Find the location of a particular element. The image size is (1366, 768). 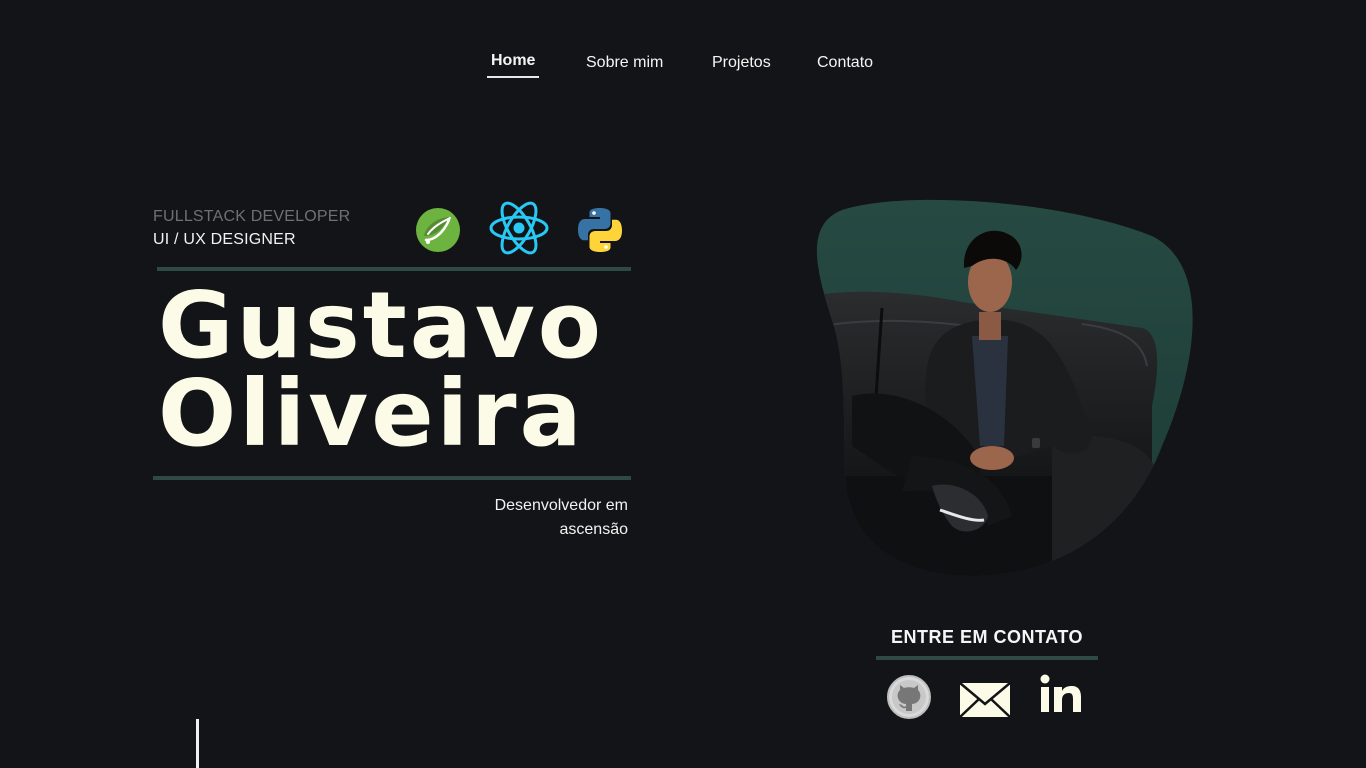

react-icon is located at coordinates (519, 228).